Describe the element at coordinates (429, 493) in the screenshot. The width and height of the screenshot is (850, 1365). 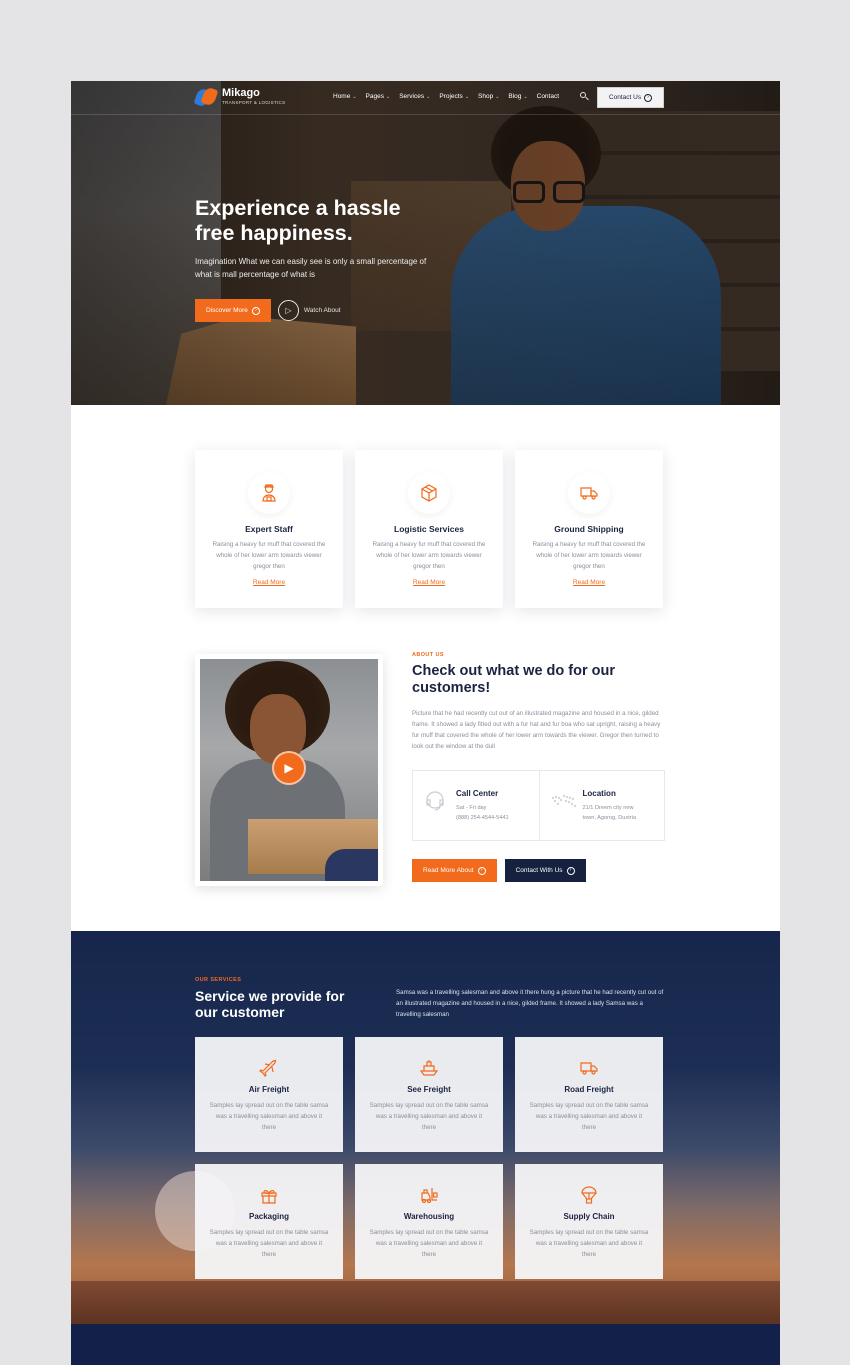
I see `box-icon` at that location.